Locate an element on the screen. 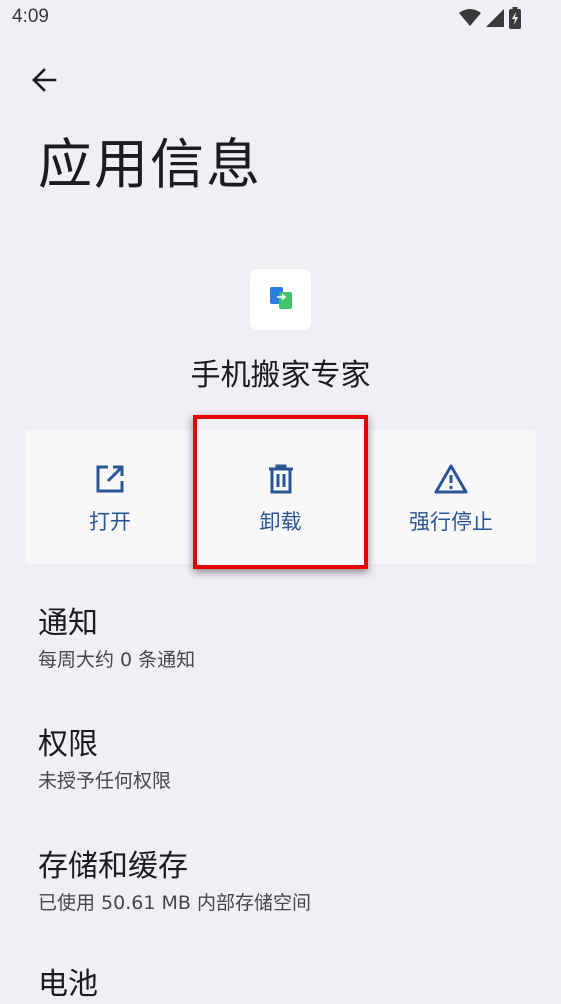  settings-item-title: 权限 is located at coordinates (68, 744).